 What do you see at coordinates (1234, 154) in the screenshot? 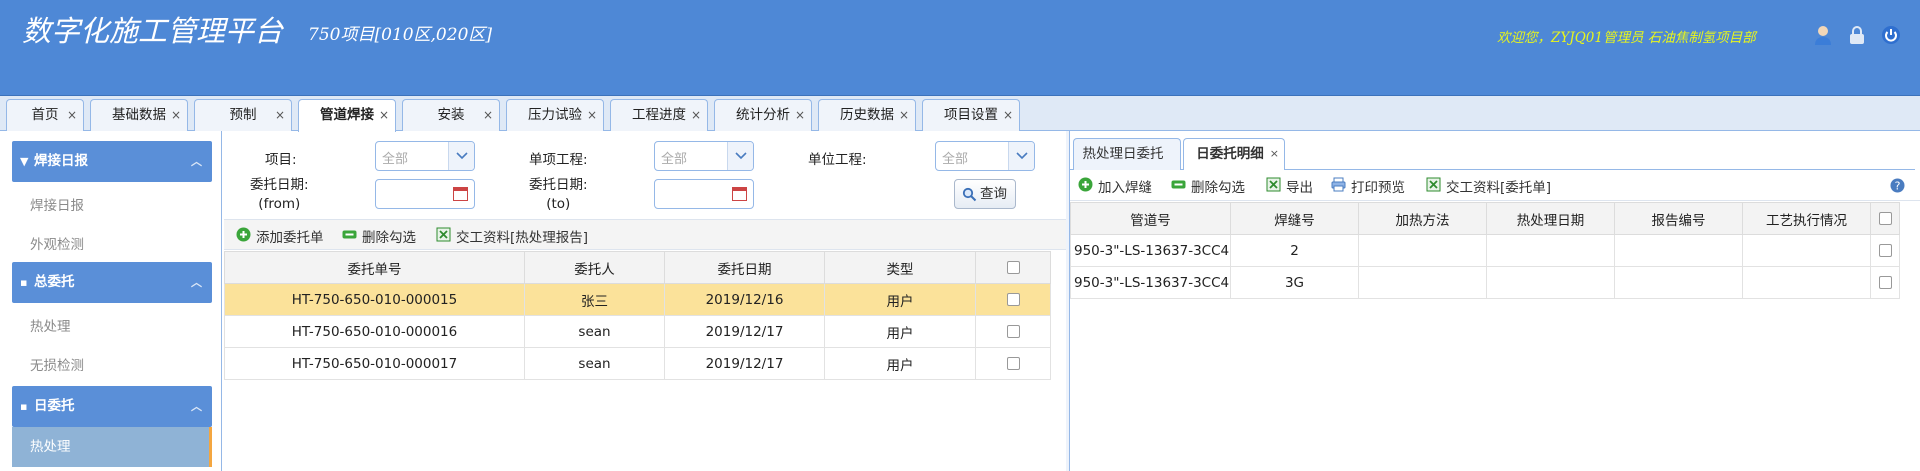
I see `tab-daily-commission-detail: 日委托明细 ×` at bounding box center [1234, 154].